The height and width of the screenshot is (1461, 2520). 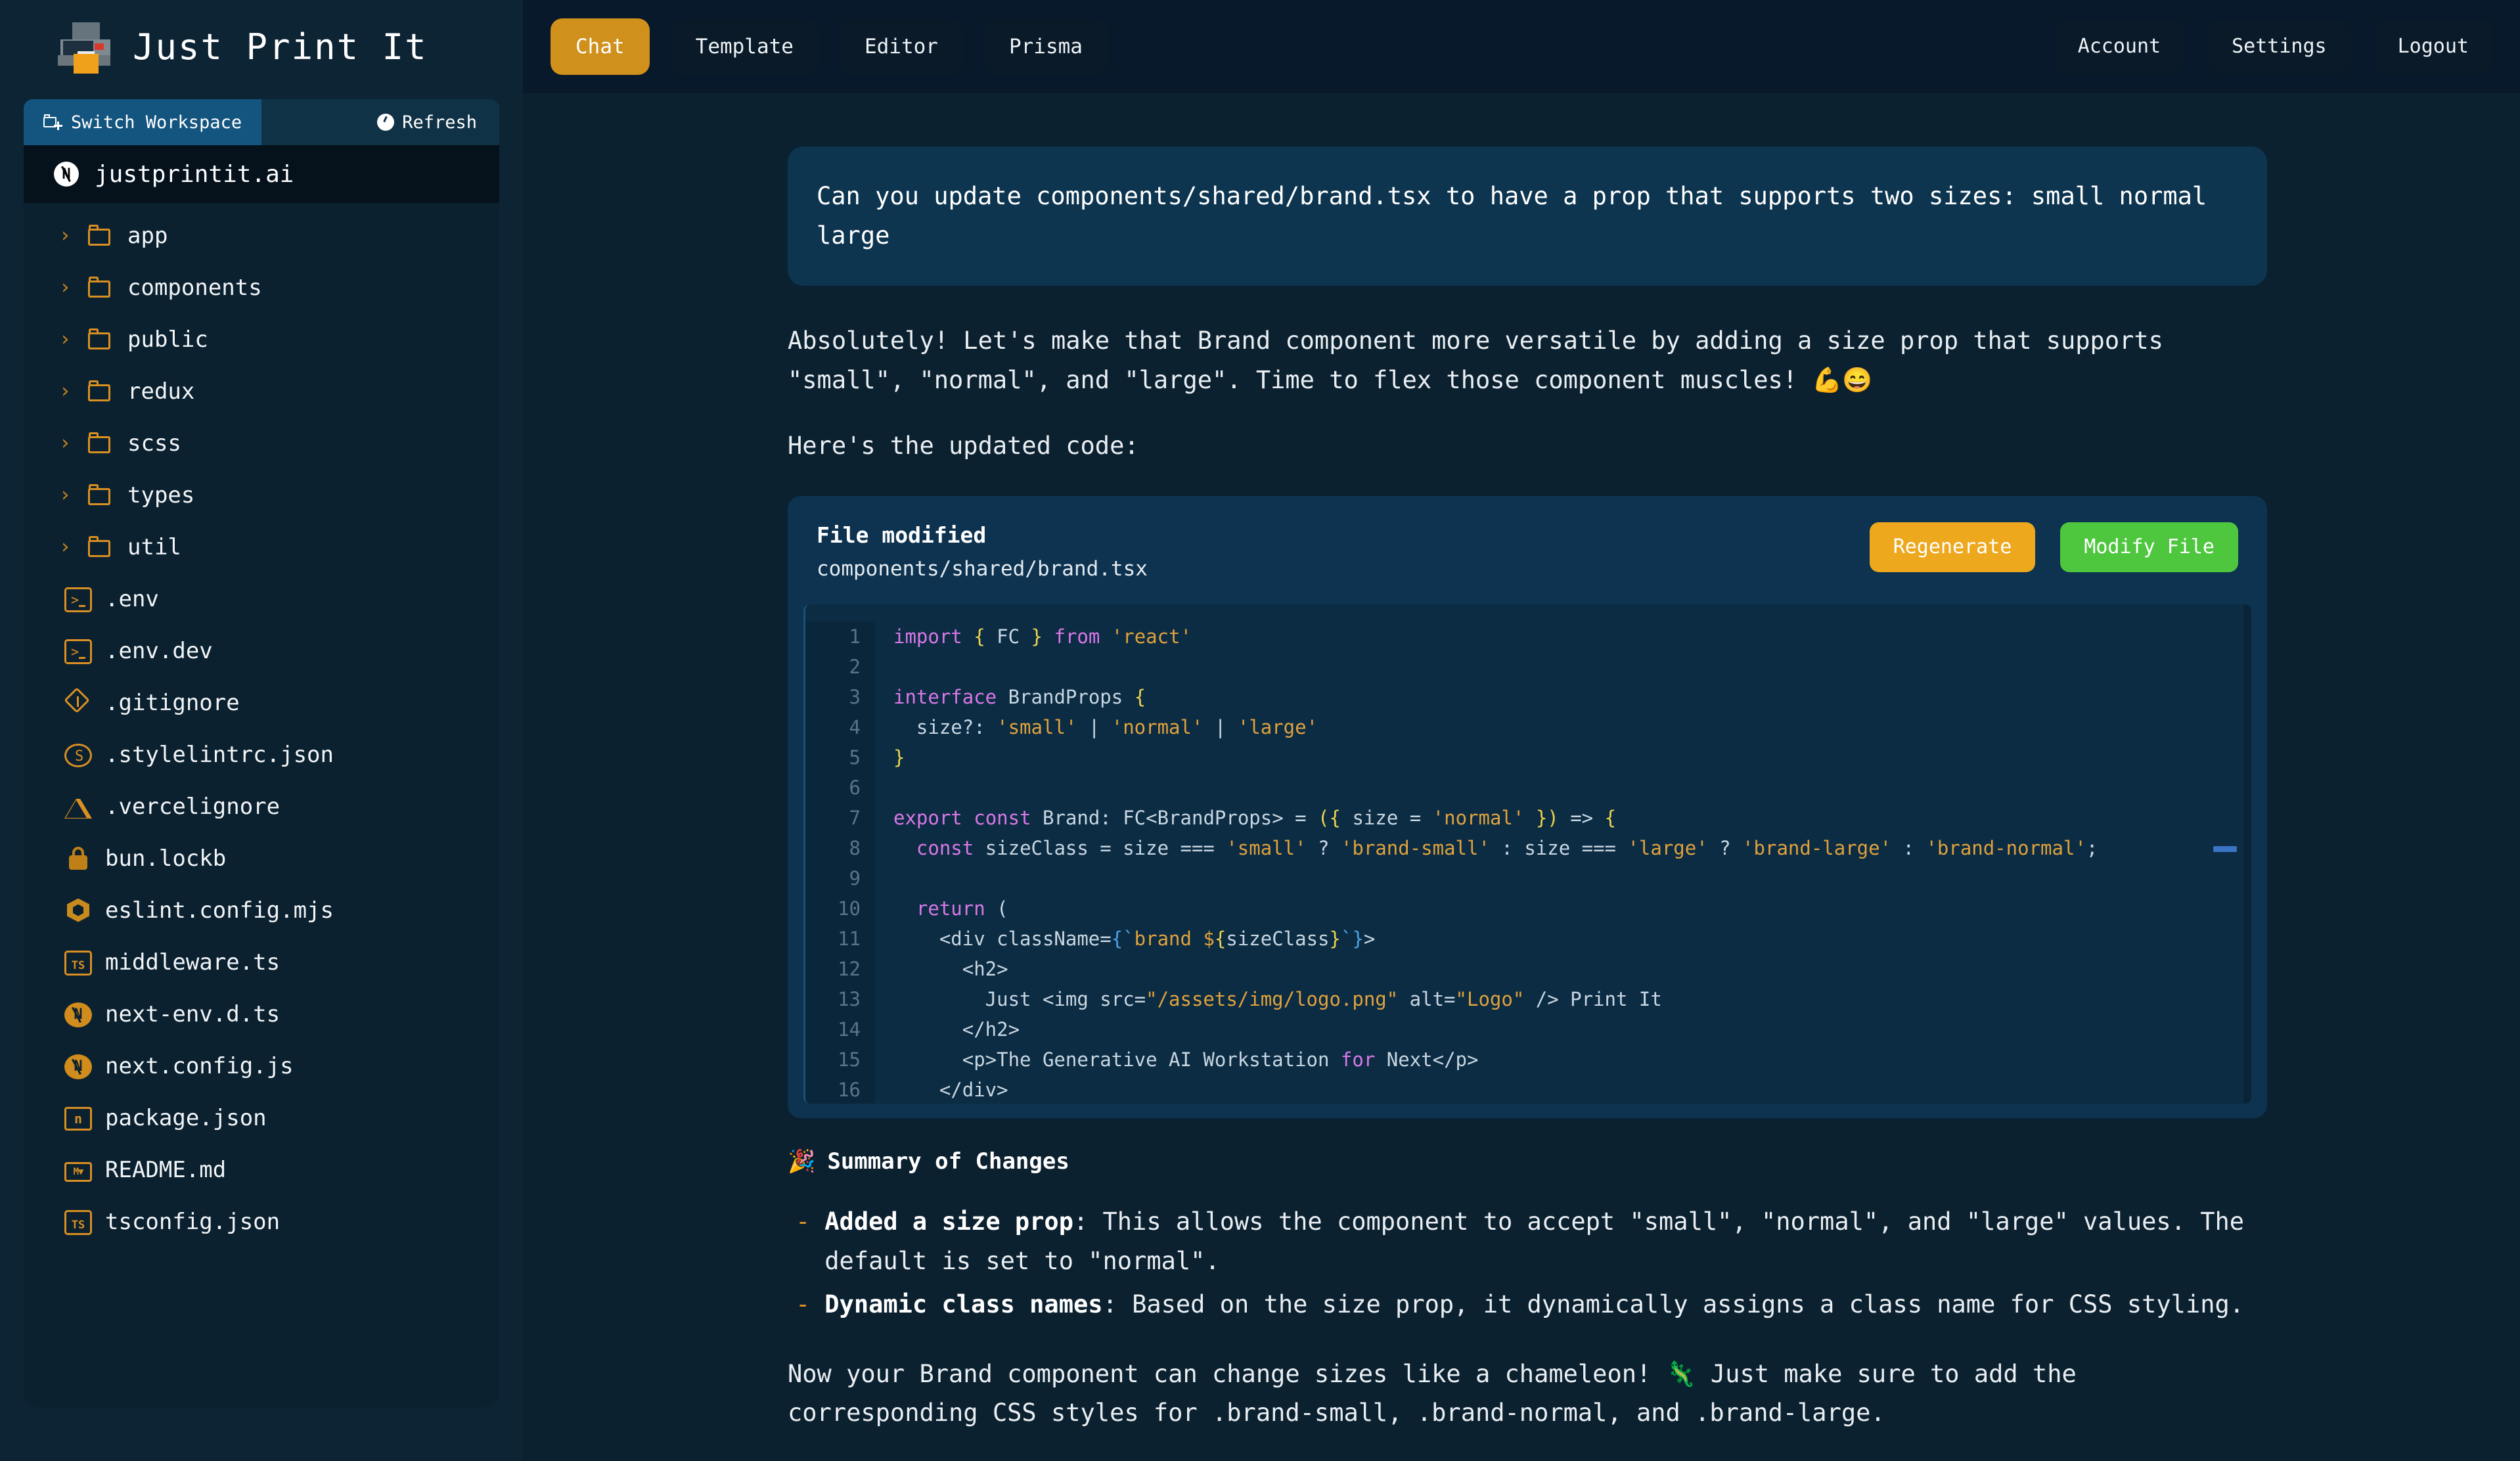 I want to click on tree-file-.env.dev: .env.dev, so click(x=261, y=651).